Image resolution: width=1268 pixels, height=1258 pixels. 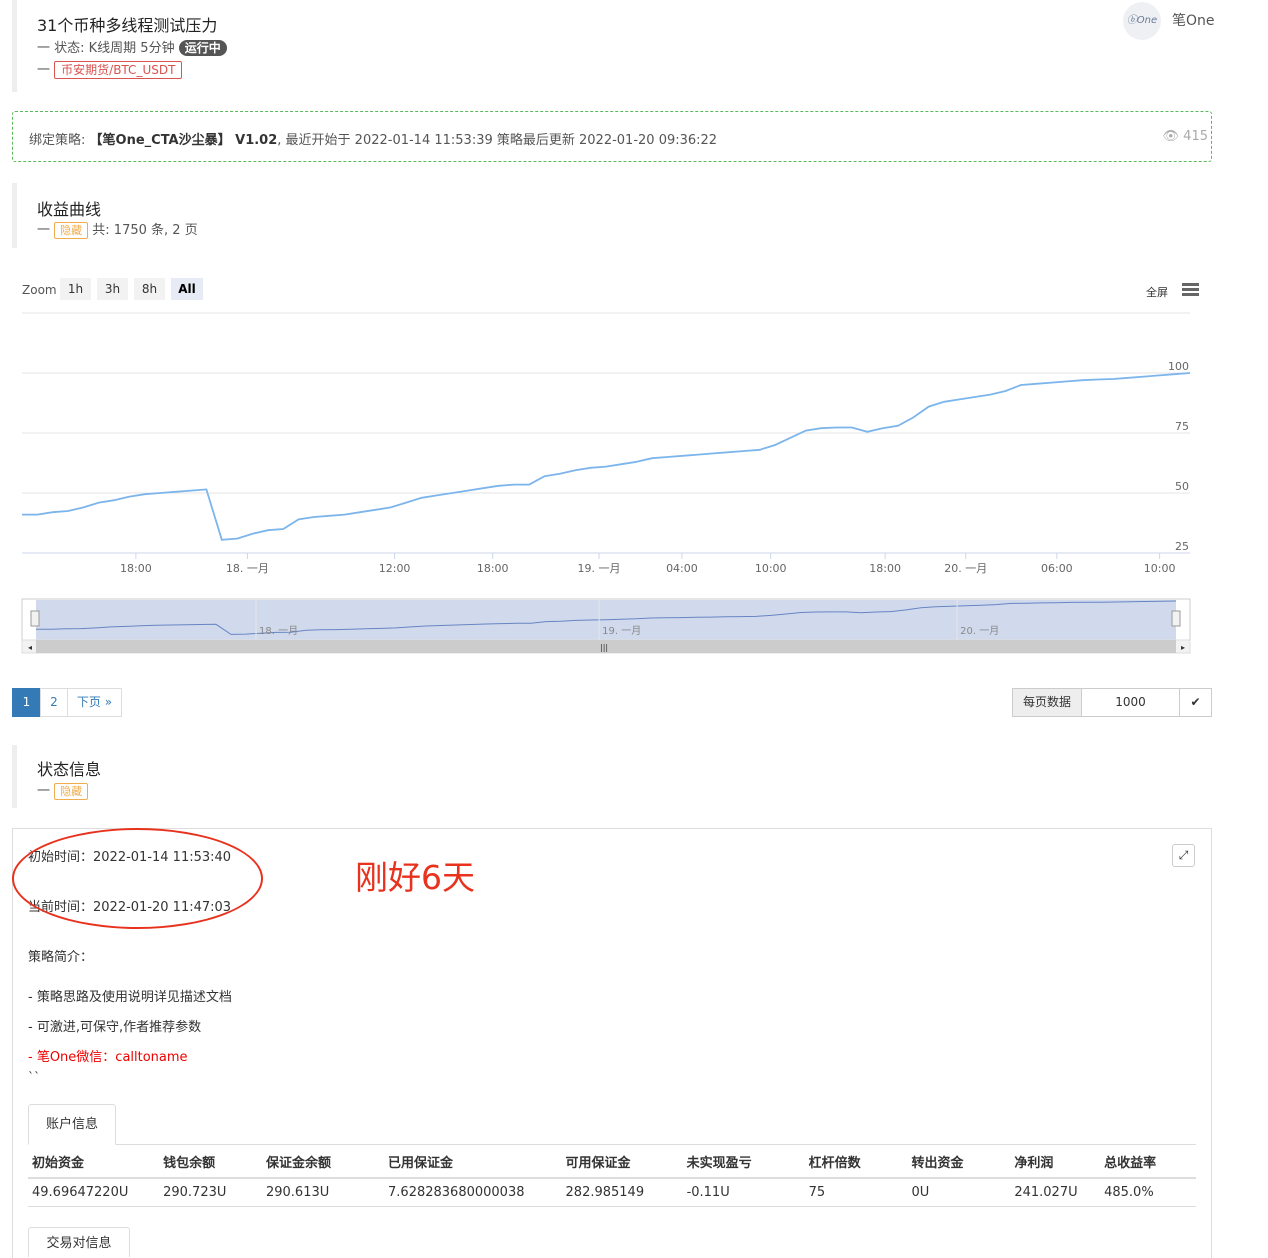 I want to click on tab-pair-info: 交易对信息, so click(x=79, y=1242).